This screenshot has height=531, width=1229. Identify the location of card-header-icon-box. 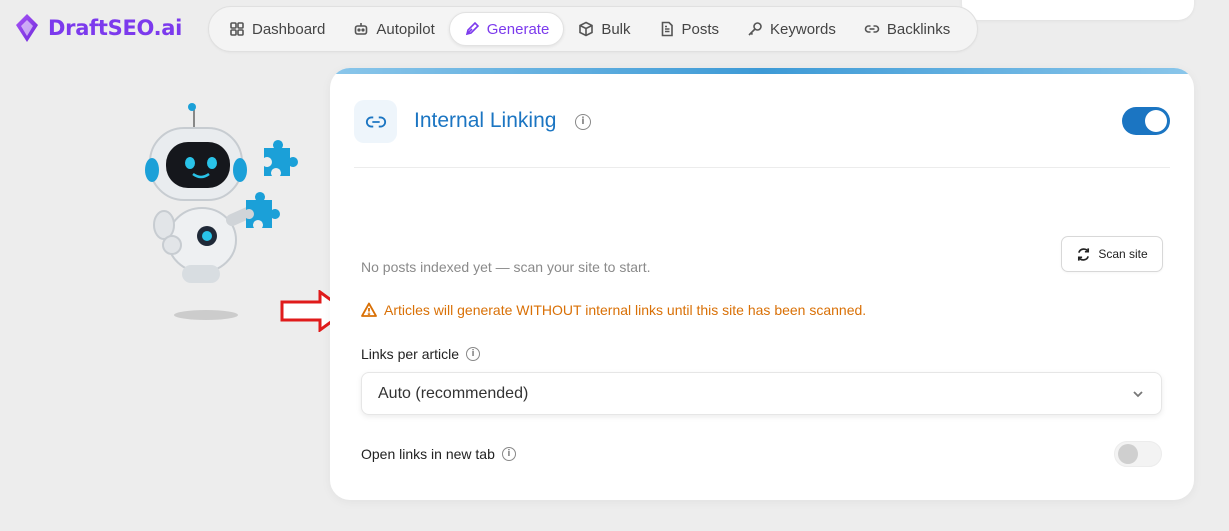
(375, 121).